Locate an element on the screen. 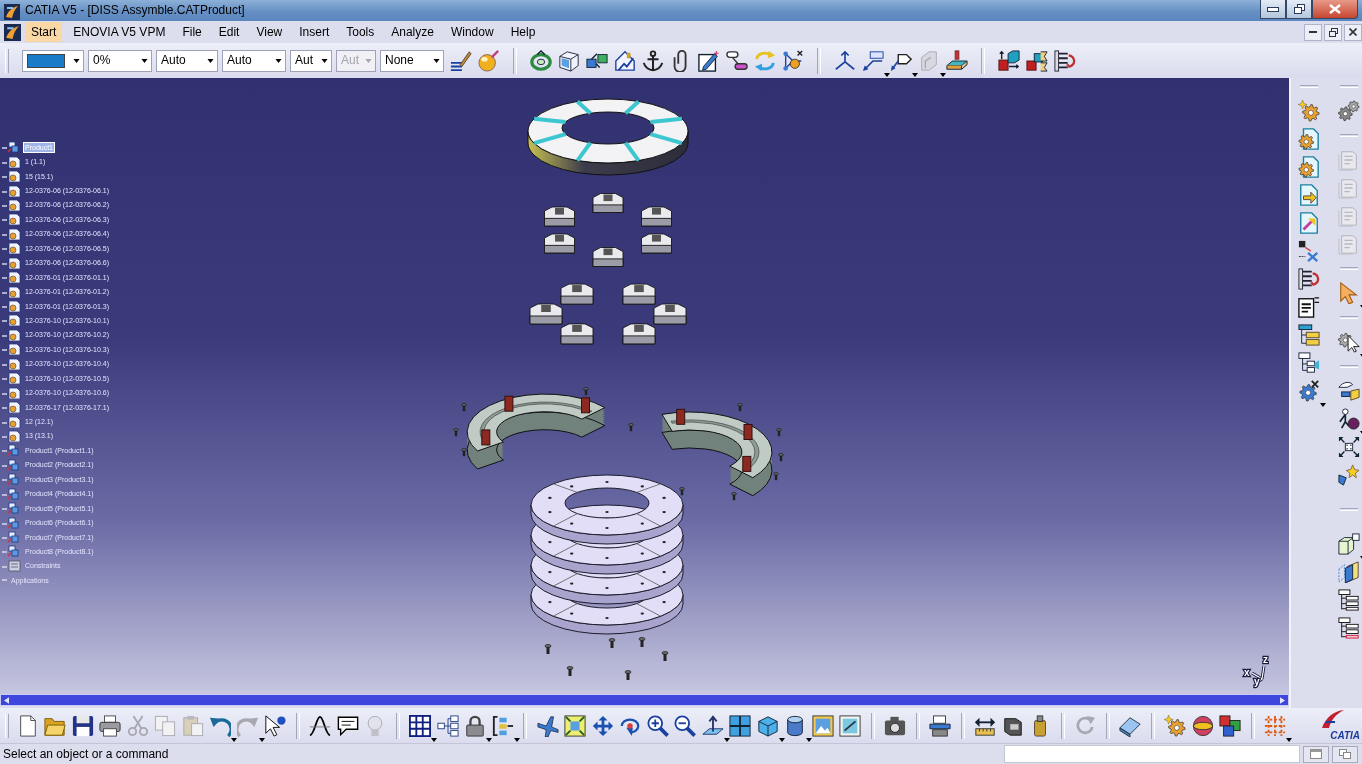 The height and width of the screenshot is (764, 1362). minimize-icon is located at coordinates (1273, 9).